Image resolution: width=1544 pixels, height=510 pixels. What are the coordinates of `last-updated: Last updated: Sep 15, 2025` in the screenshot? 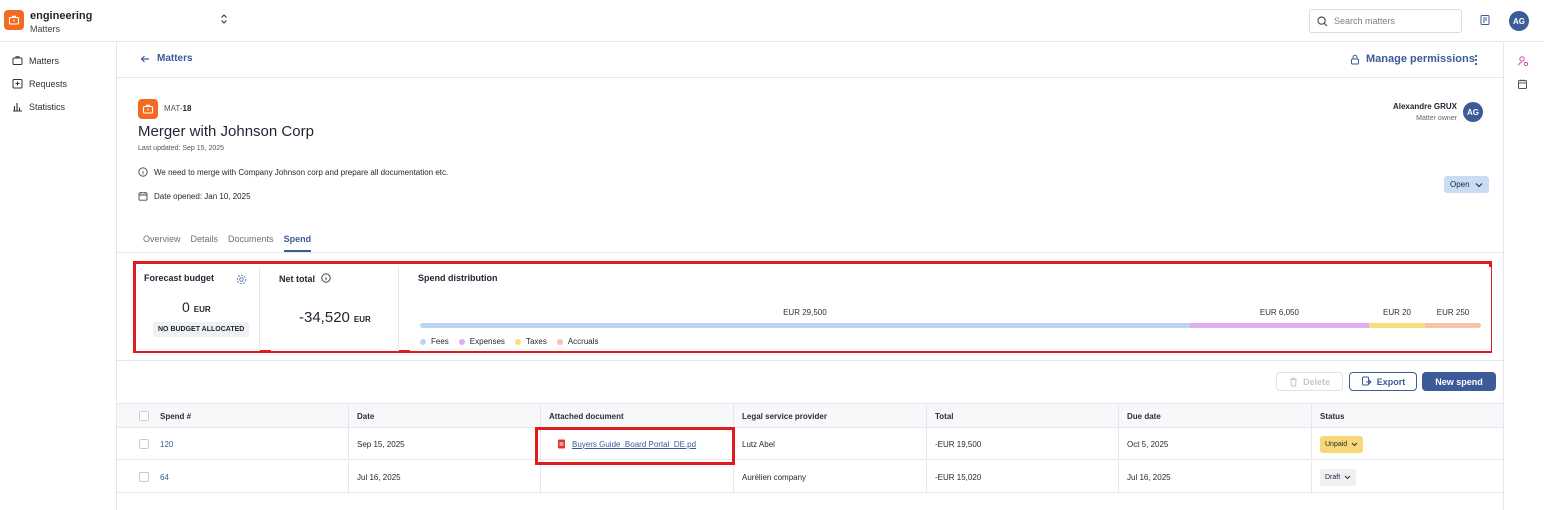 It's located at (181, 148).